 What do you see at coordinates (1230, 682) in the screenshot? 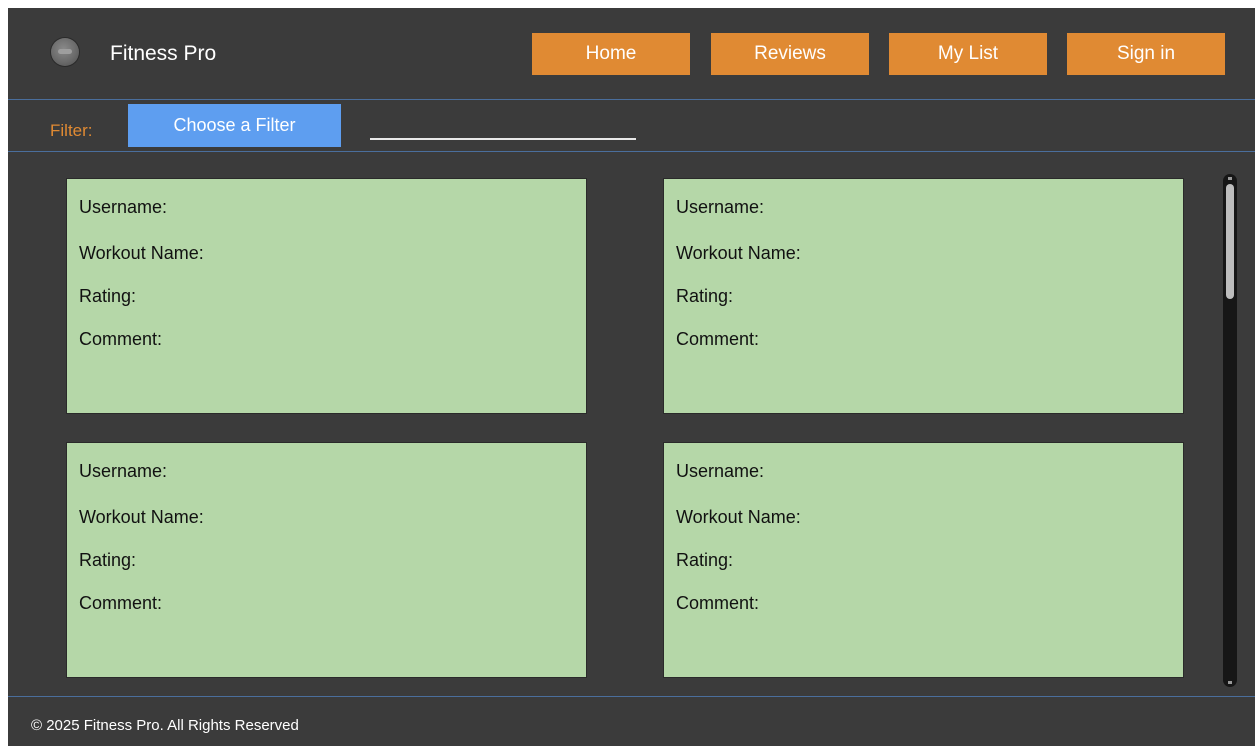
I see `scroll-down-icon` at bounding box center [1230, 682].